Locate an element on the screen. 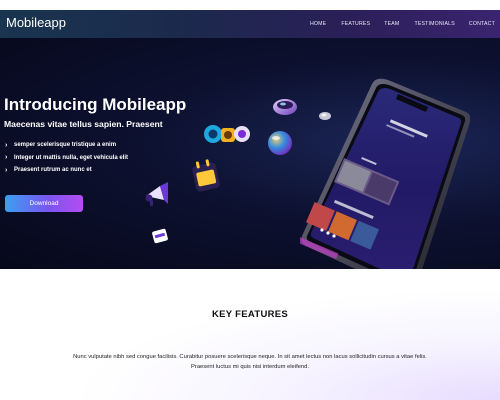 The width and height of the screenshot is (500, 400). 3d-card-icon is located at coordinates (160, 236).